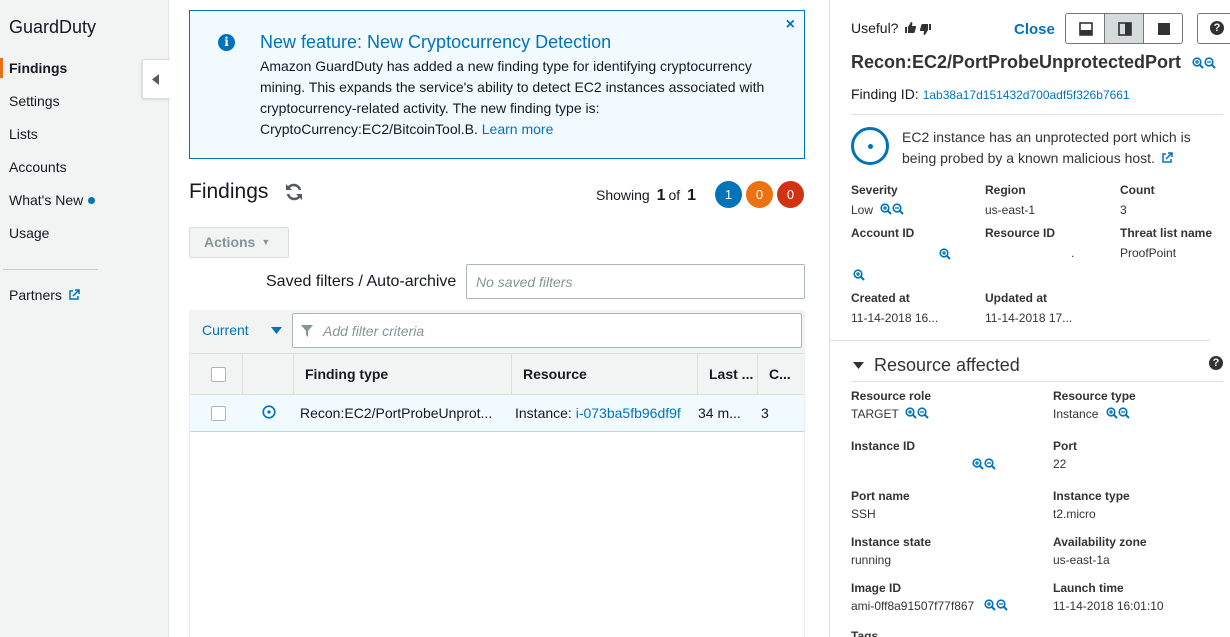  What do you see at coordinates (765, 413) in the screenshot?
I see `cell-count: 3` at bounding box center [765, 413].